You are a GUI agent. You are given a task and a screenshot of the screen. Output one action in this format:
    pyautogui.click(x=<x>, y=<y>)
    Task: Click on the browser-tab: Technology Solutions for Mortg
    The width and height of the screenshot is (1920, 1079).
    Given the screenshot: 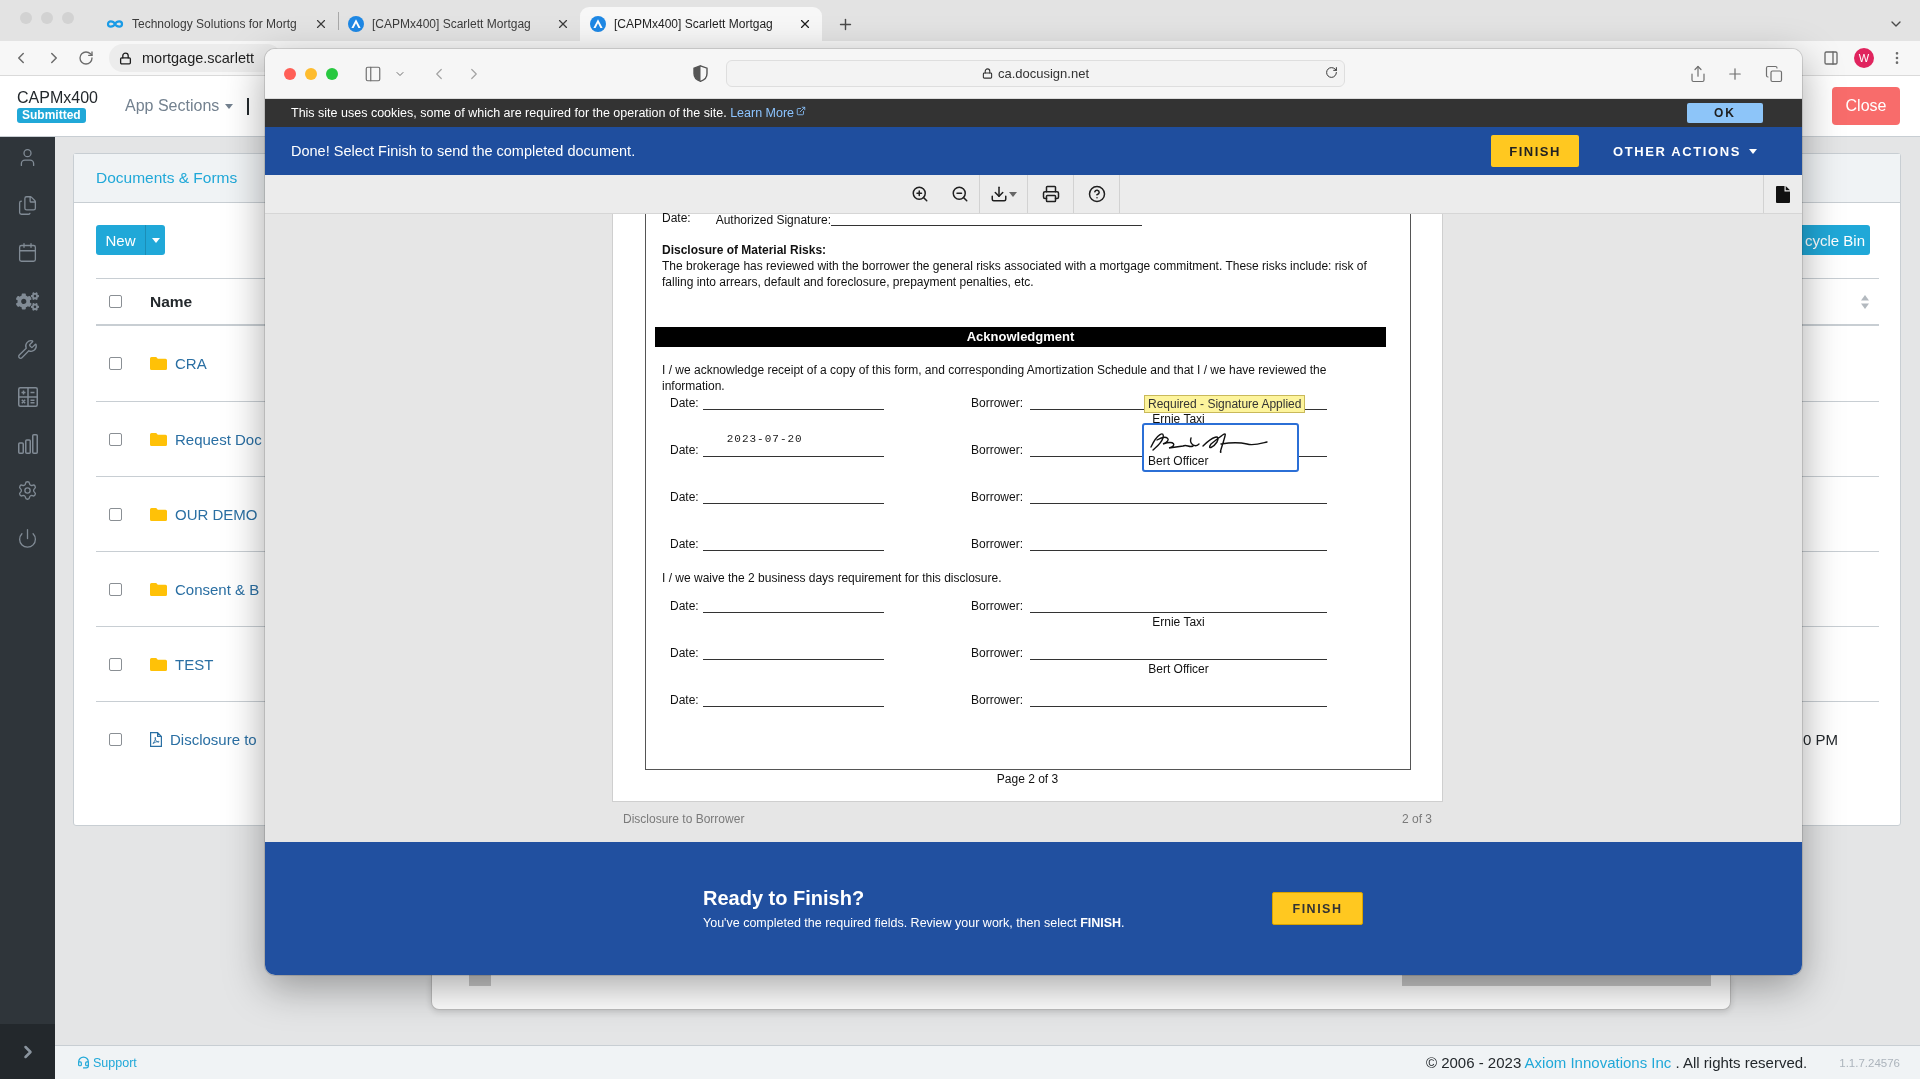 What is the action you would take?
    pyautogui.click(x=217, y=24)
    